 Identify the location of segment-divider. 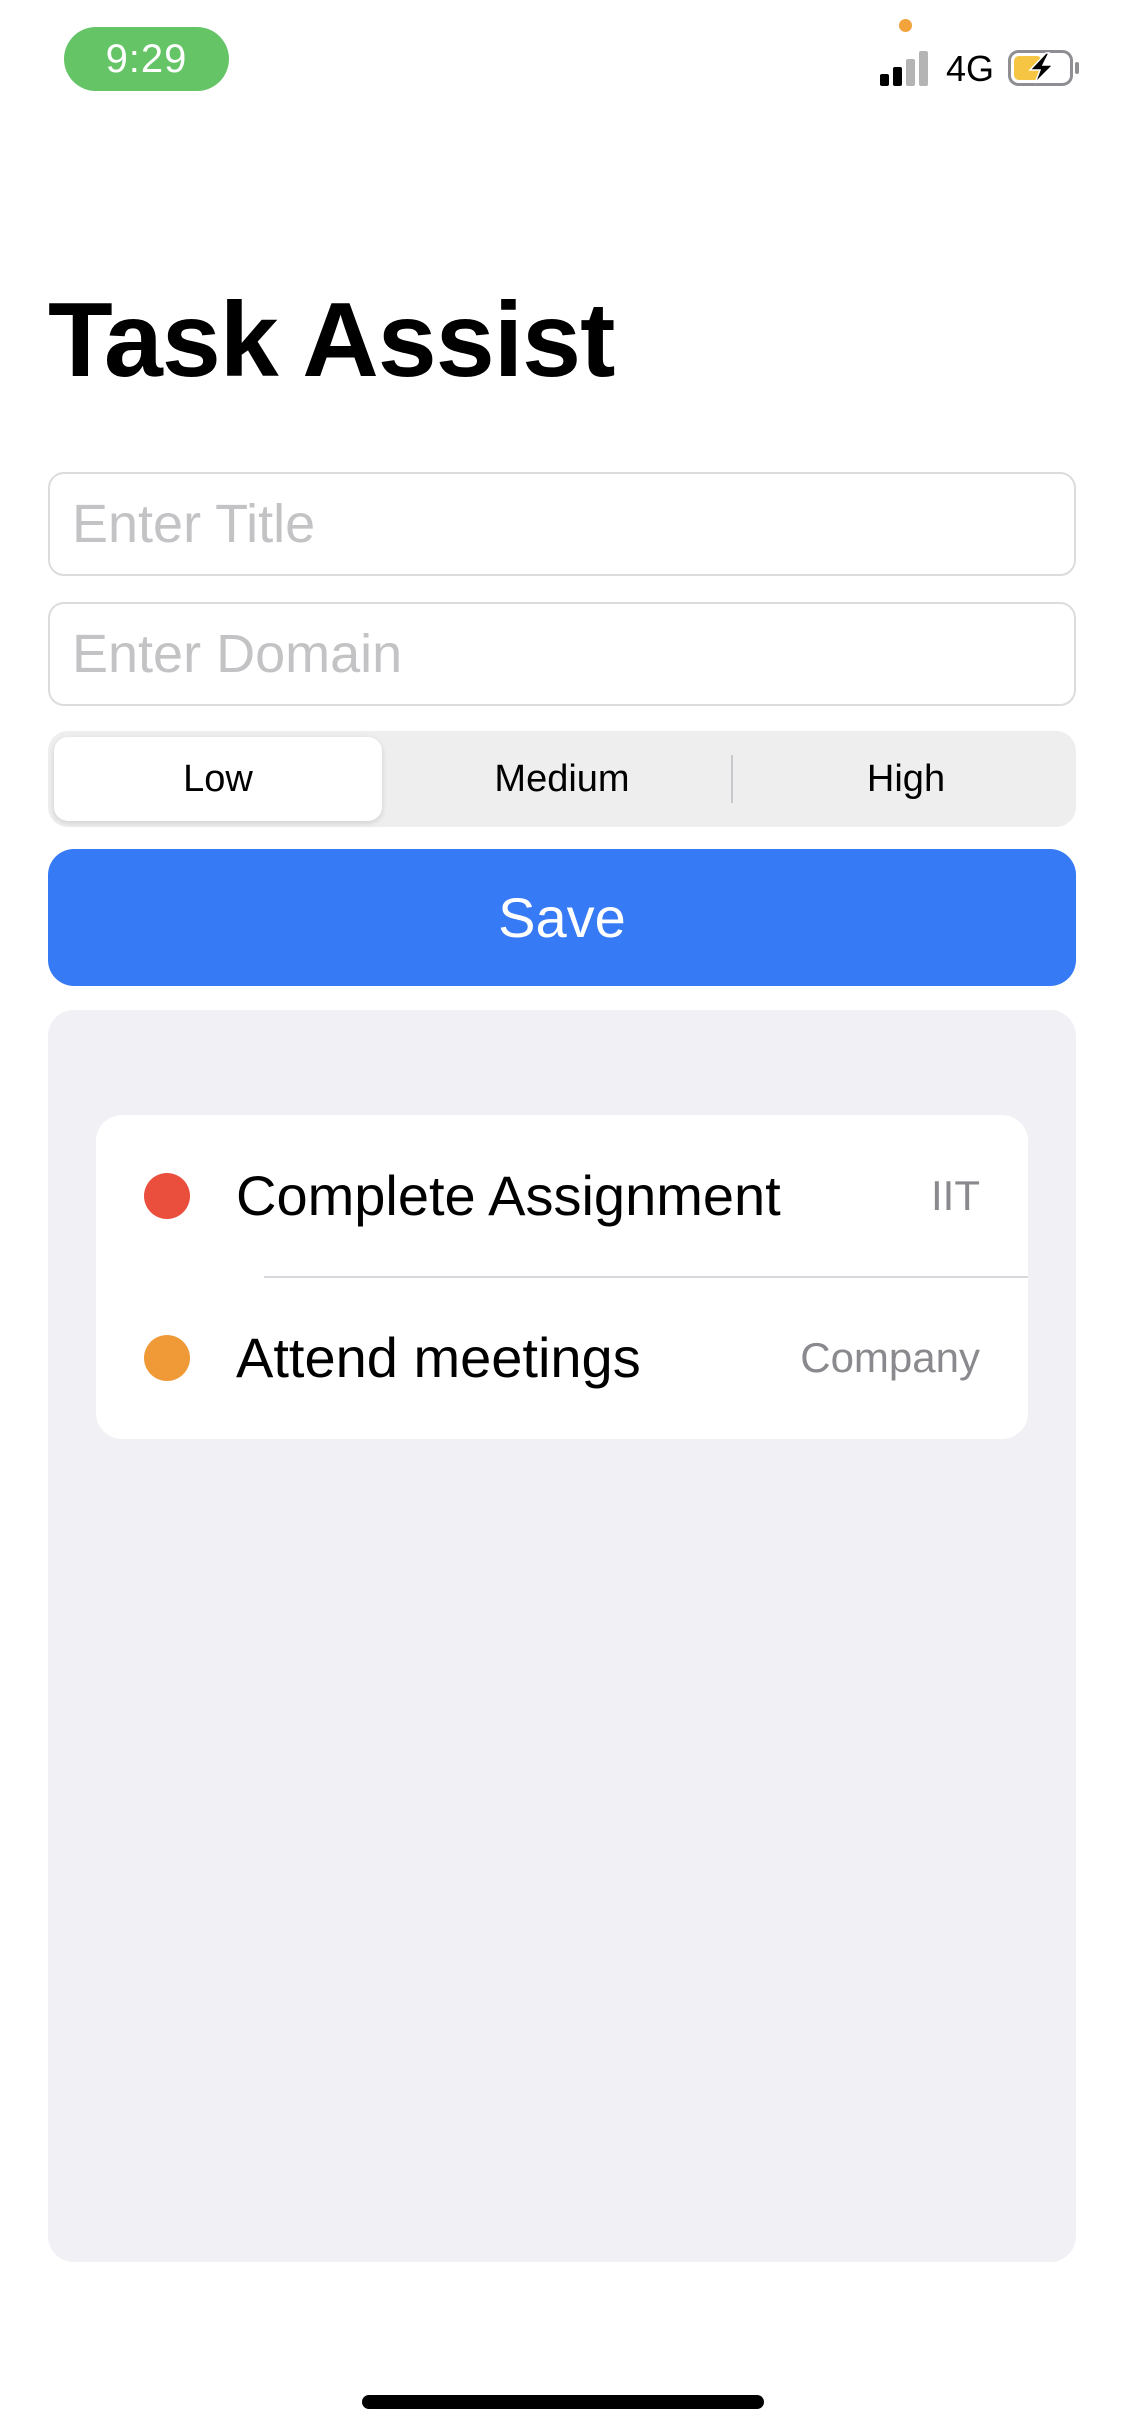
(732, 779).